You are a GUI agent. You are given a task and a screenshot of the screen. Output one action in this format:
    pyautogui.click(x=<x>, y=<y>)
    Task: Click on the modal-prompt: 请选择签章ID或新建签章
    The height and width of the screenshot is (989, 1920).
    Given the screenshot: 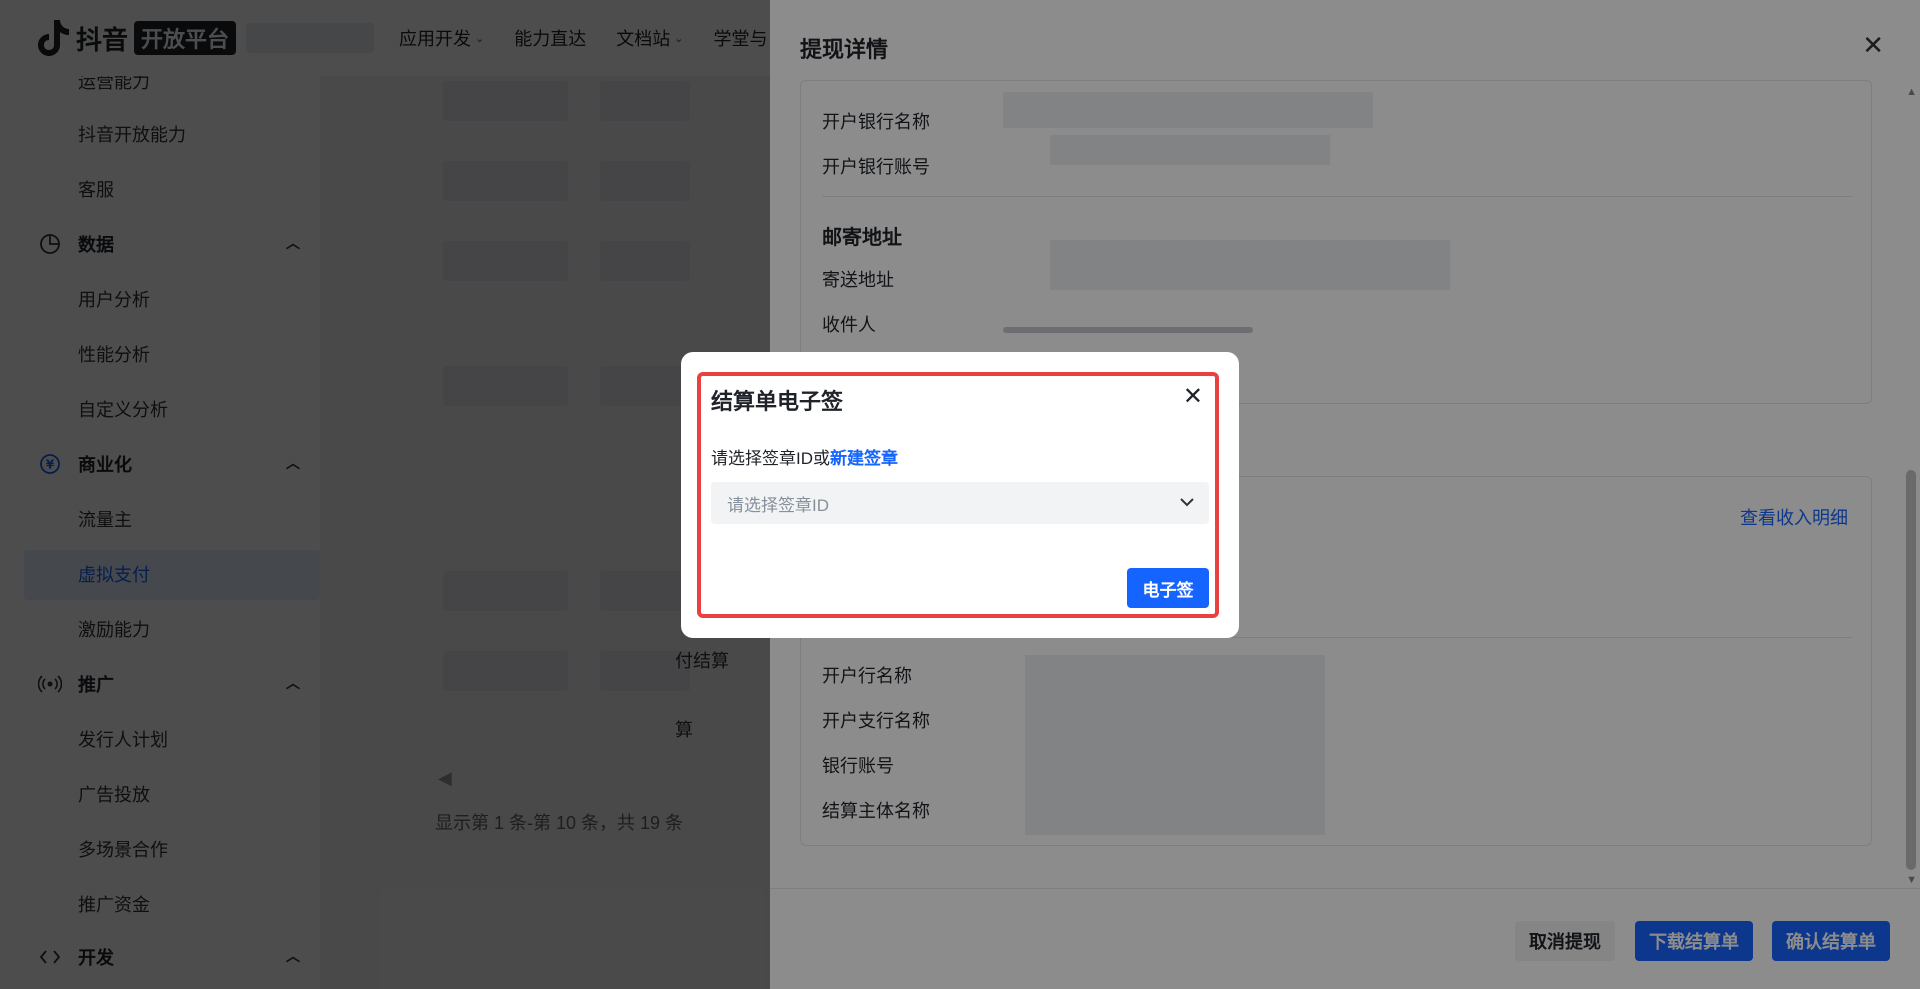 What is the action you would take?
    pyautogui.click(x=804, y=456)
    